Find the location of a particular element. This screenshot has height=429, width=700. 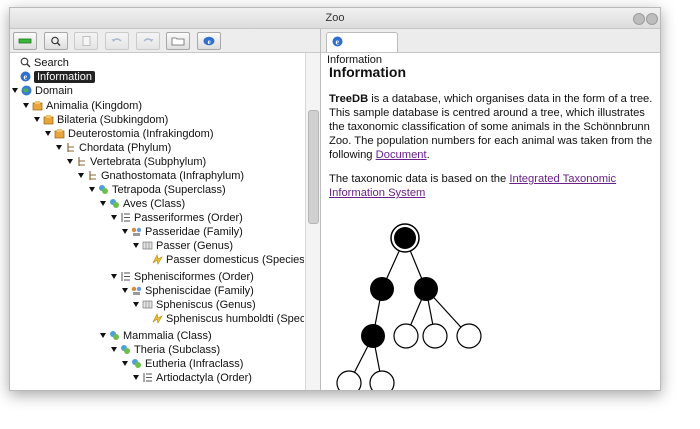

tree-item: Spheniscus (Genus) is located at coordinates (194, 305).